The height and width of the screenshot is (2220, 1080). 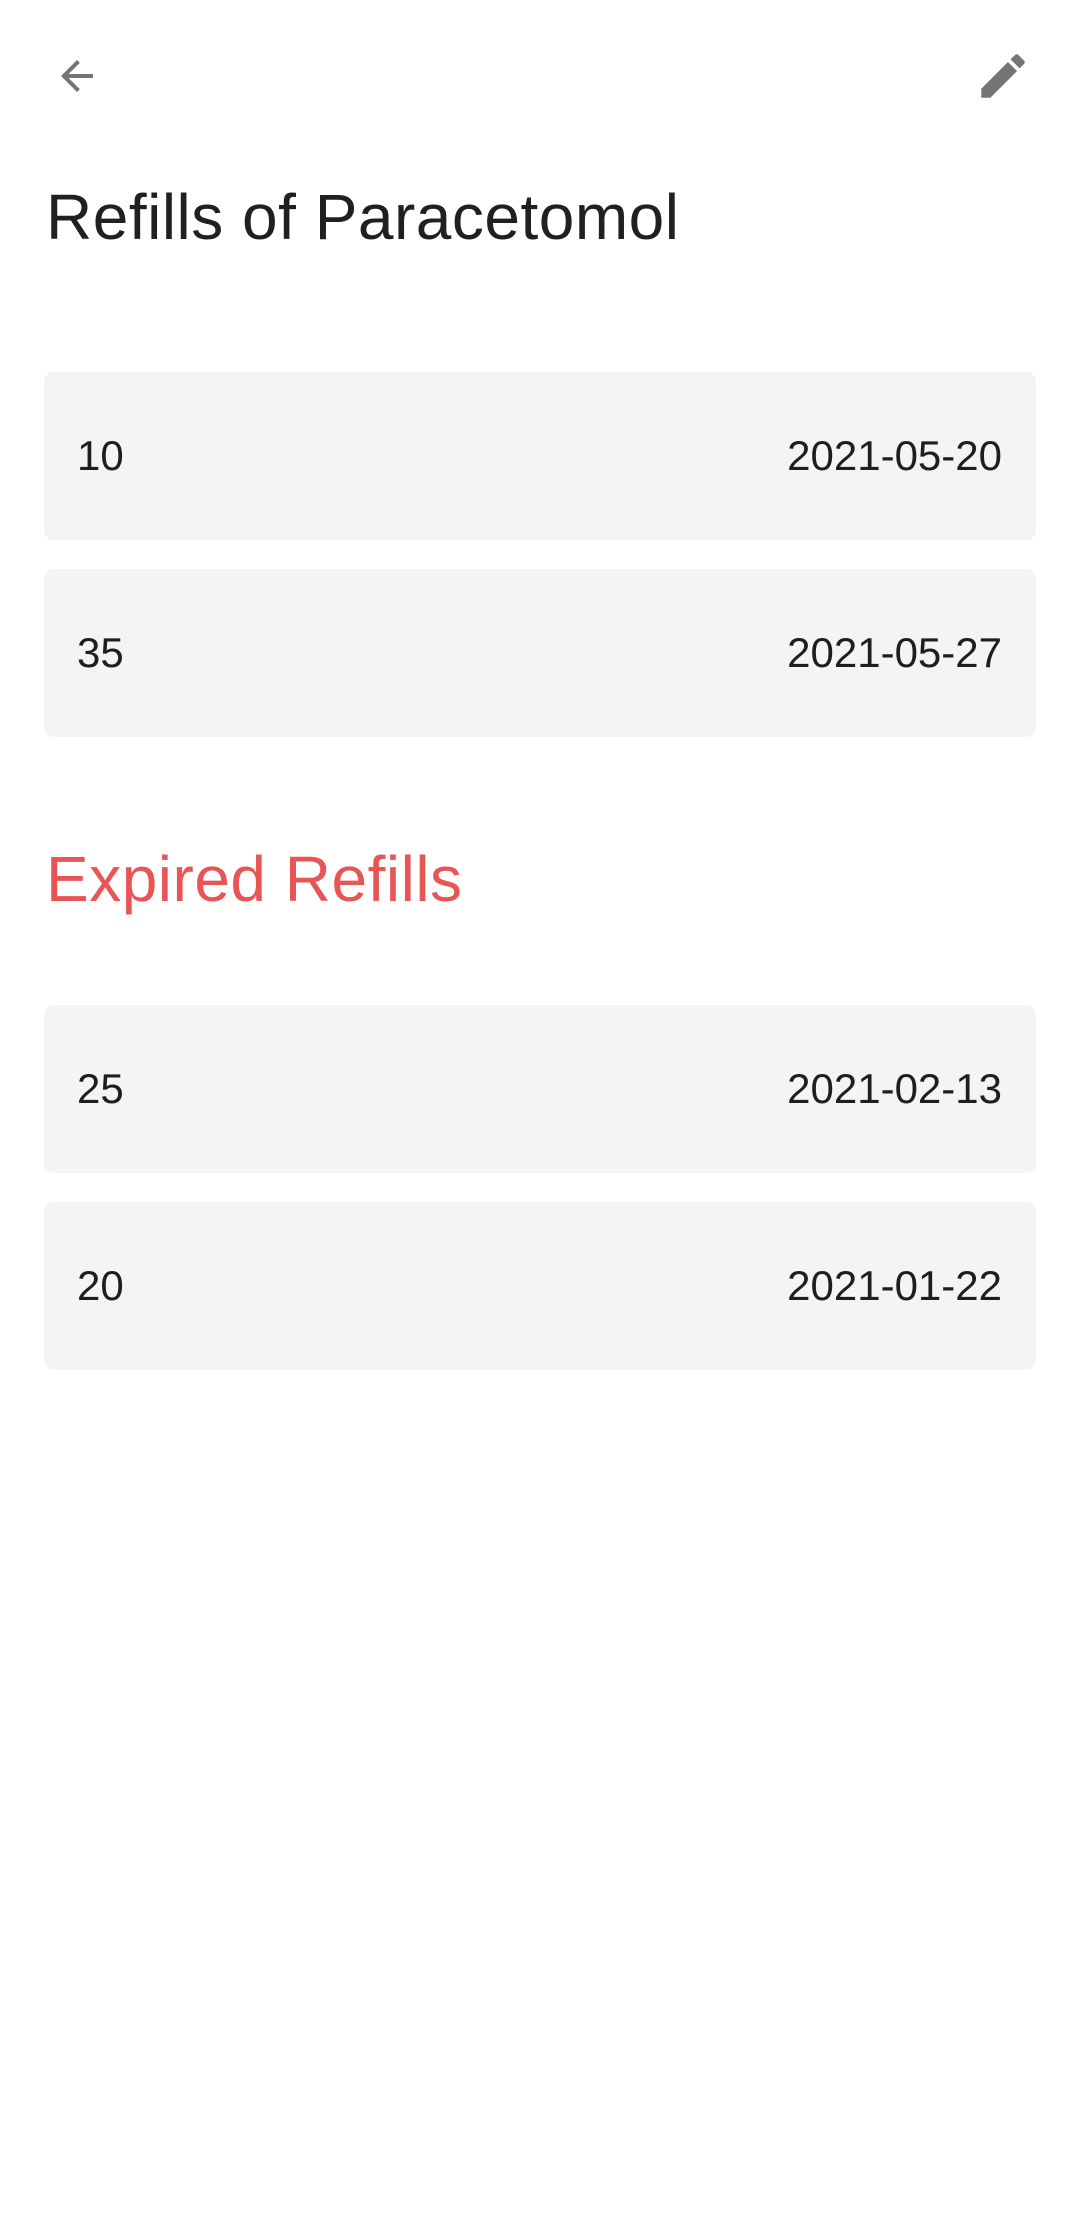 I want to click on back-button, so click(x=77, y=76).